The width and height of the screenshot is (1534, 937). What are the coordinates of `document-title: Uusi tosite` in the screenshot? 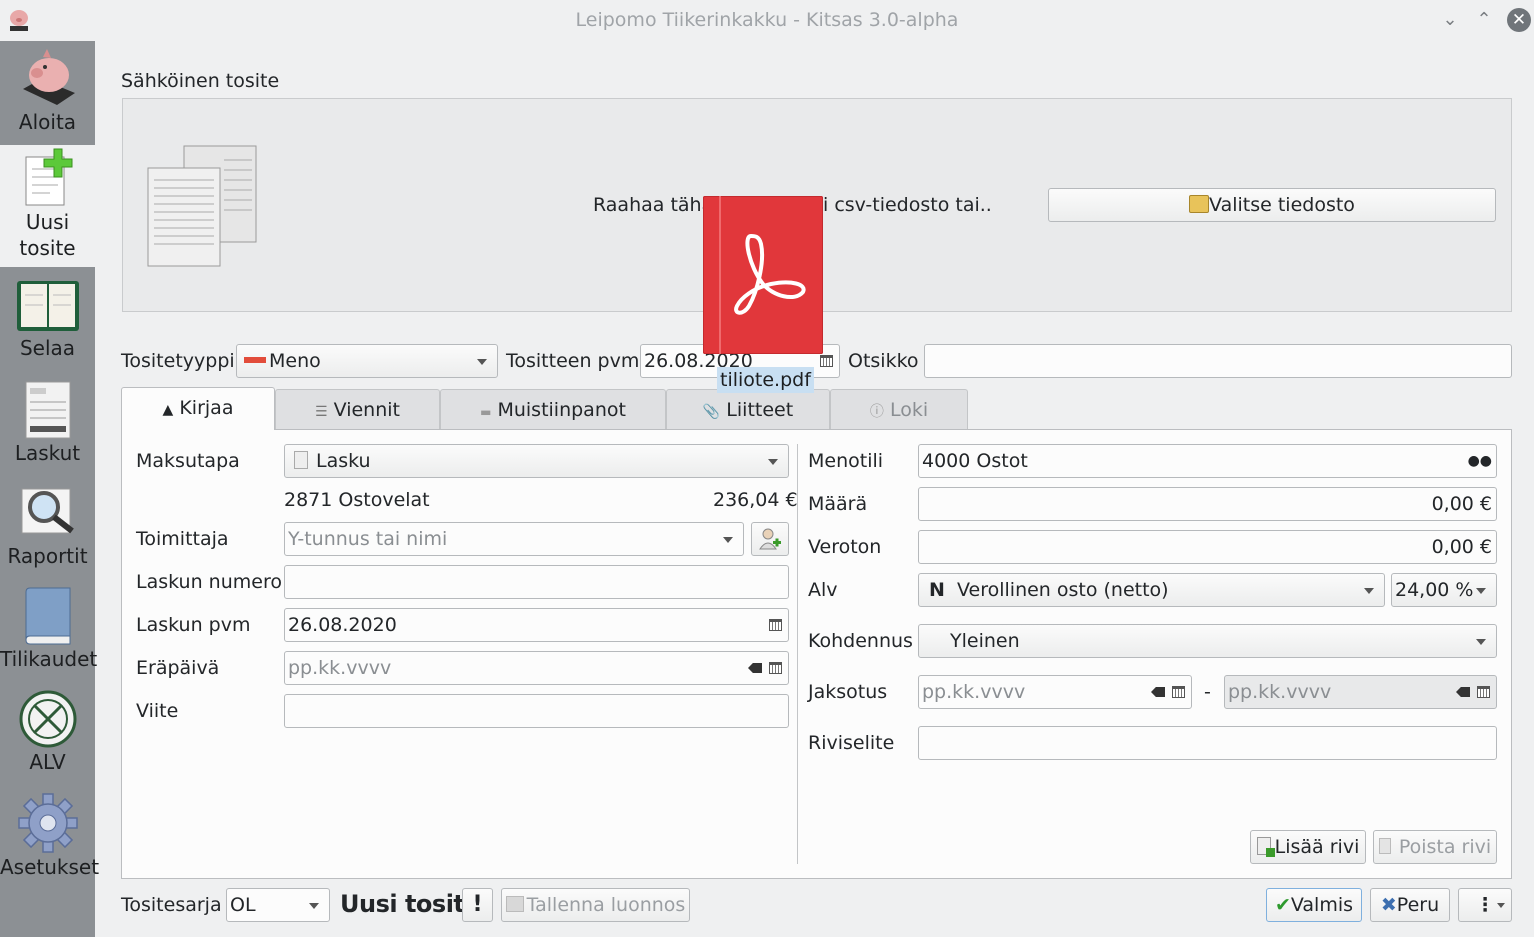 It's located at (410, 904).